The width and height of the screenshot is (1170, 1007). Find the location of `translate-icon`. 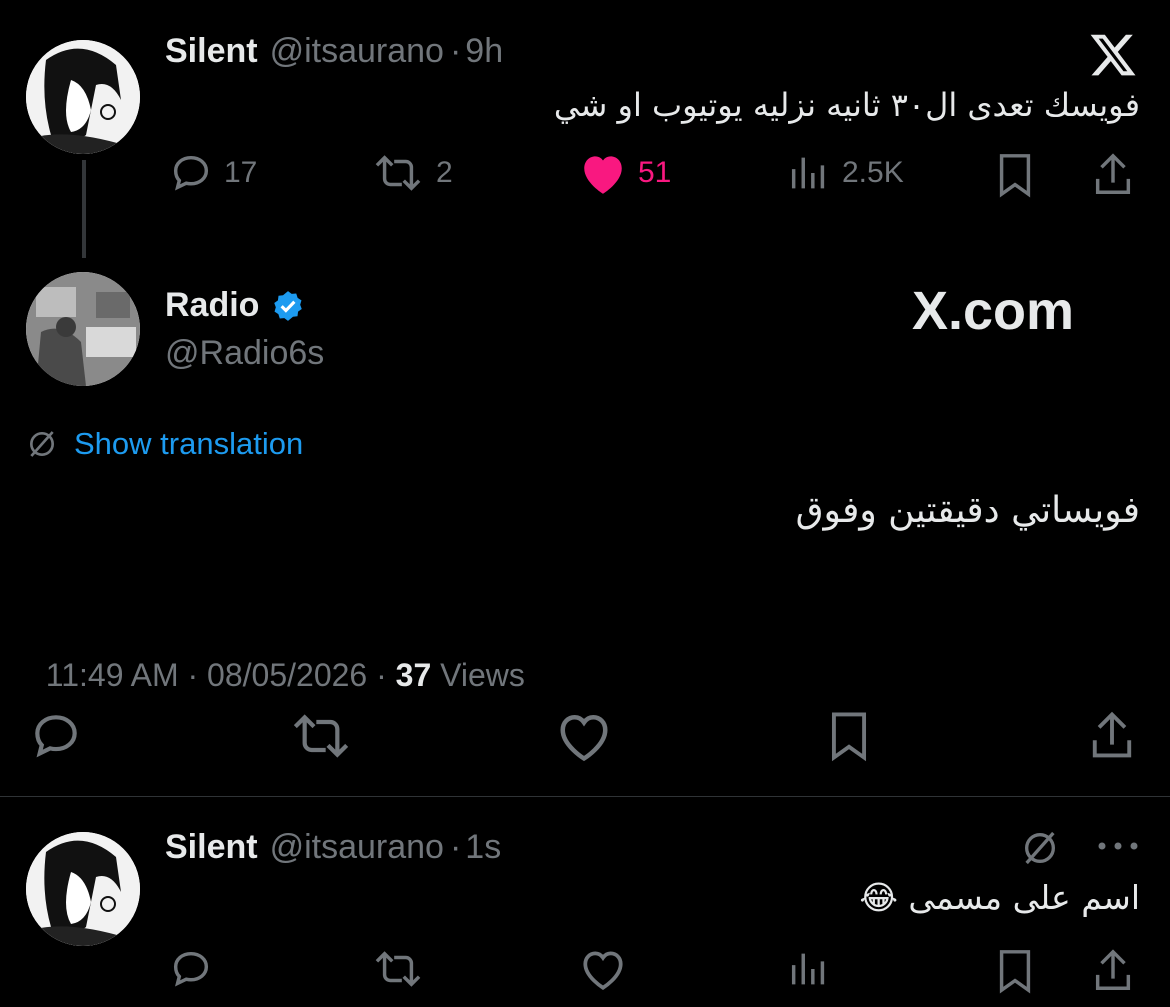

translate-icon is located at coordinates (42, 444).